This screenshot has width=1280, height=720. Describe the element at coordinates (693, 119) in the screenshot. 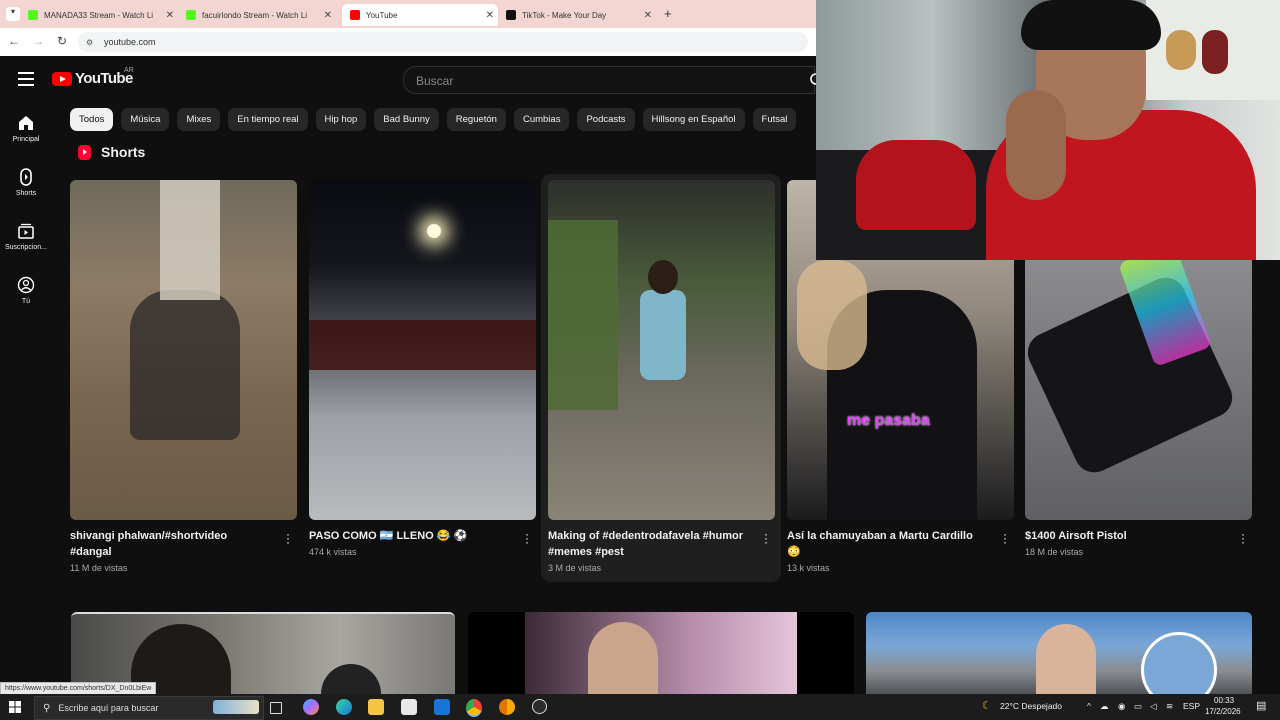

I see `chip-hillsong: Hillsong en Español` at that location.